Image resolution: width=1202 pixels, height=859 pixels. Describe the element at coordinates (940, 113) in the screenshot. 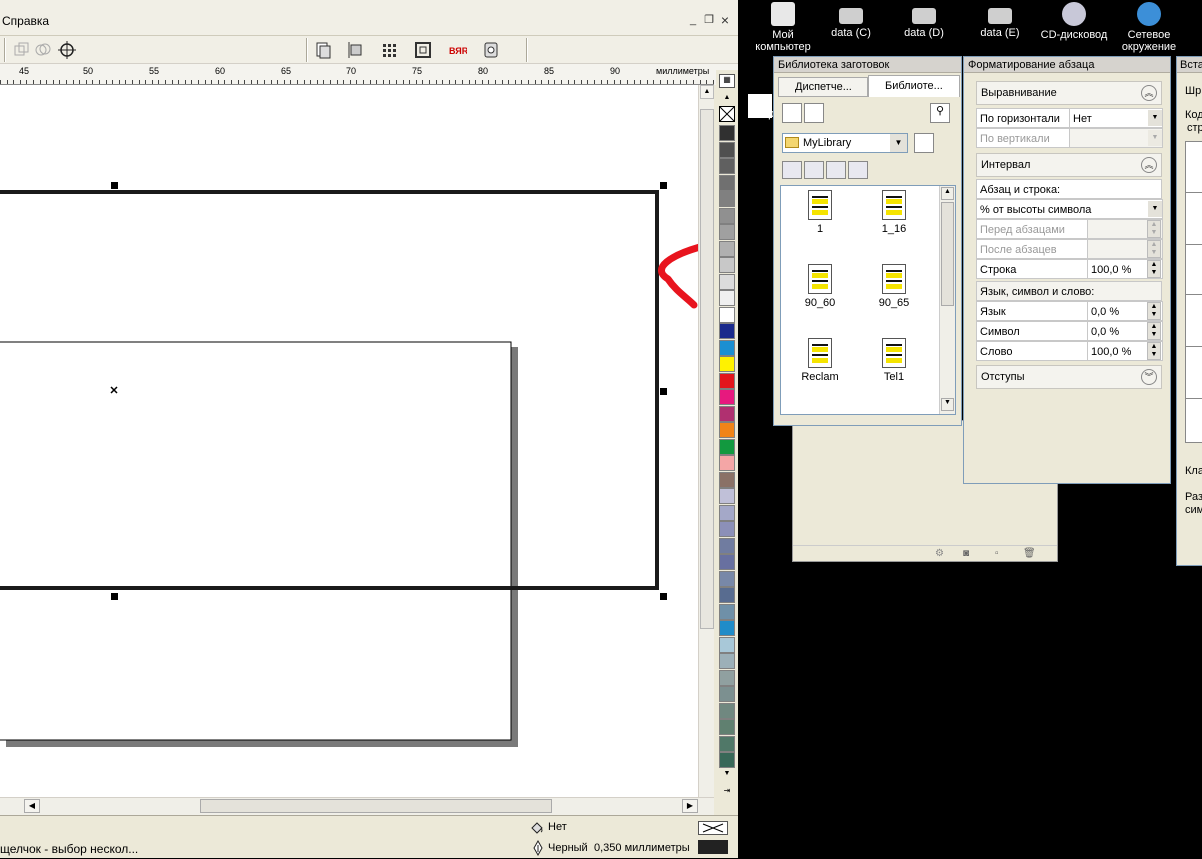

I see `binoculars-icon: ⚲` at that location.